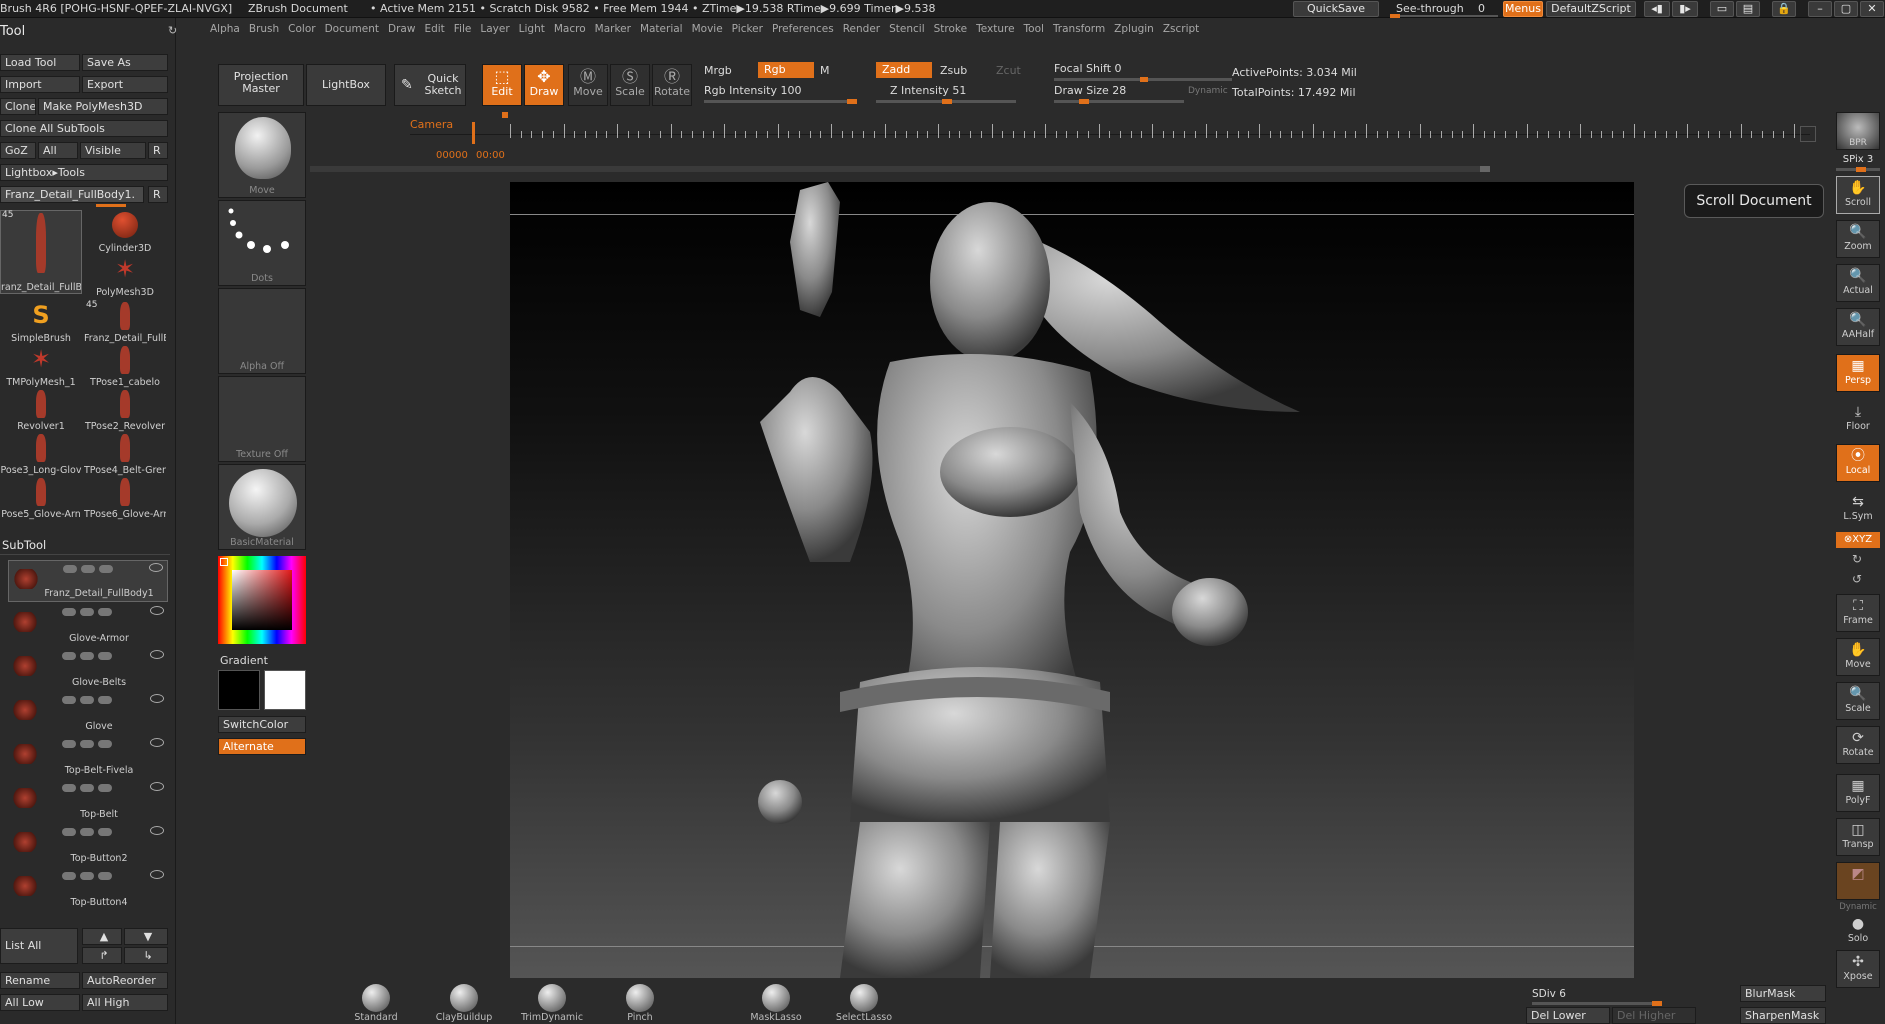  Describe the element at coordinates (1858, 195) in the screenshot. I see `scroll-button: ✋ Scroll` at that location.